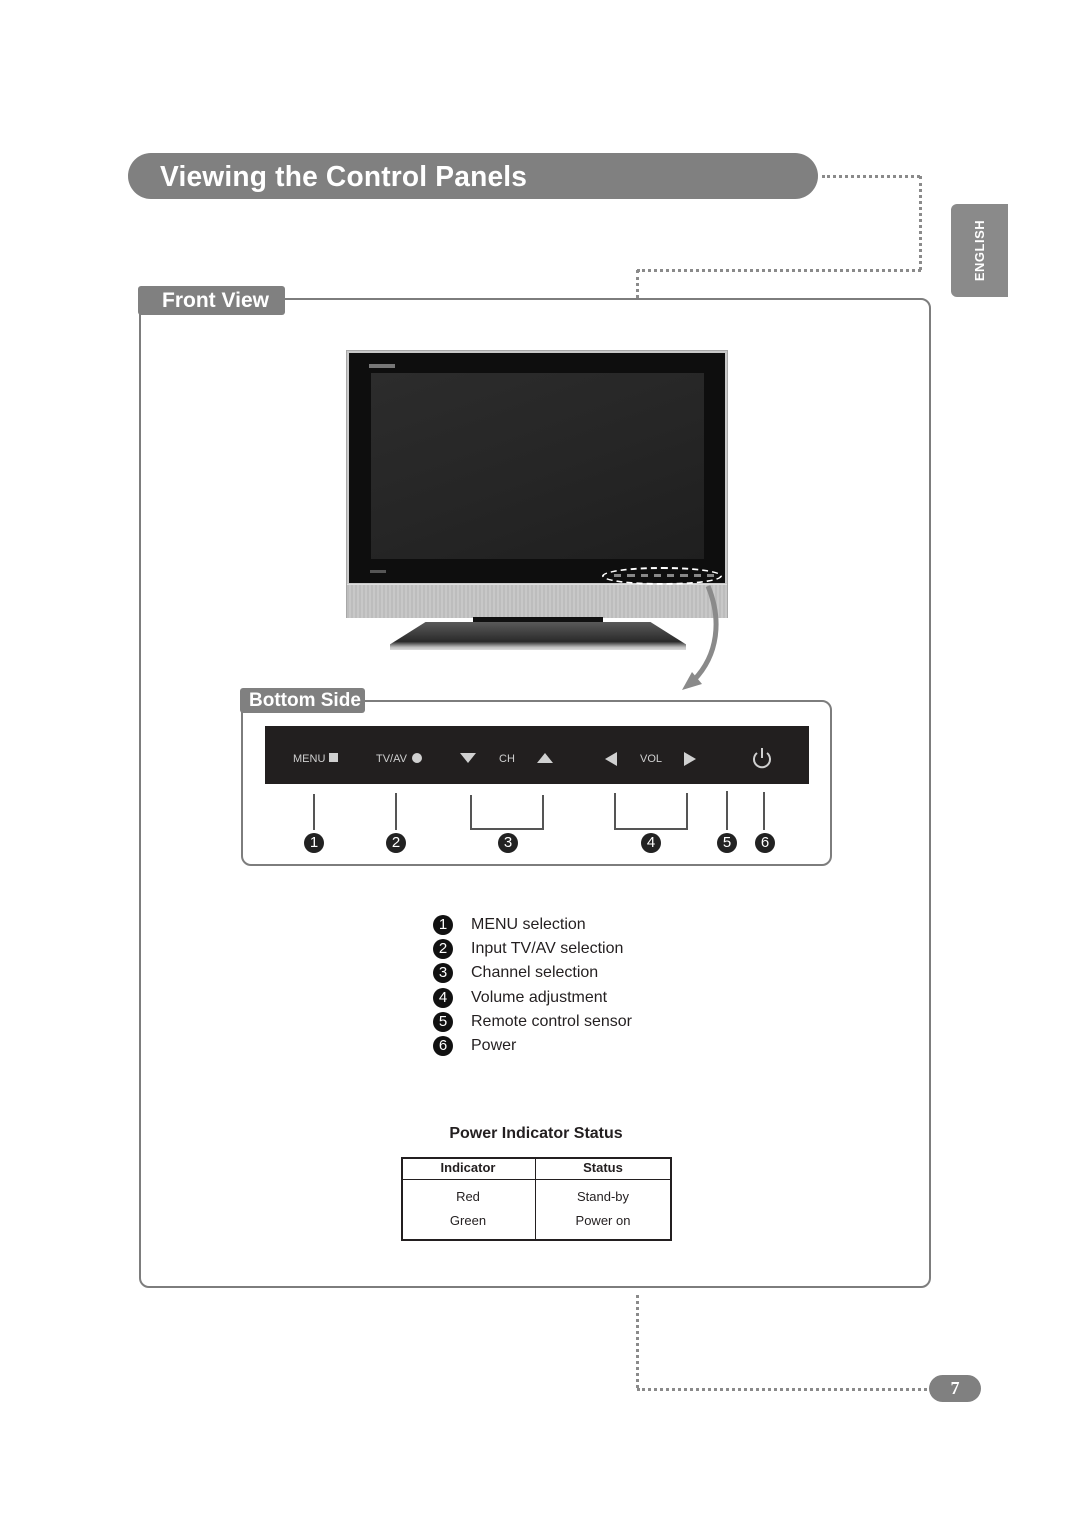 This screenshot has height=1527, width=1080. What do you see at coordinates (443, 973) in the screenshot?
I see `legend-number: 3` at bounding box center [443, 973].